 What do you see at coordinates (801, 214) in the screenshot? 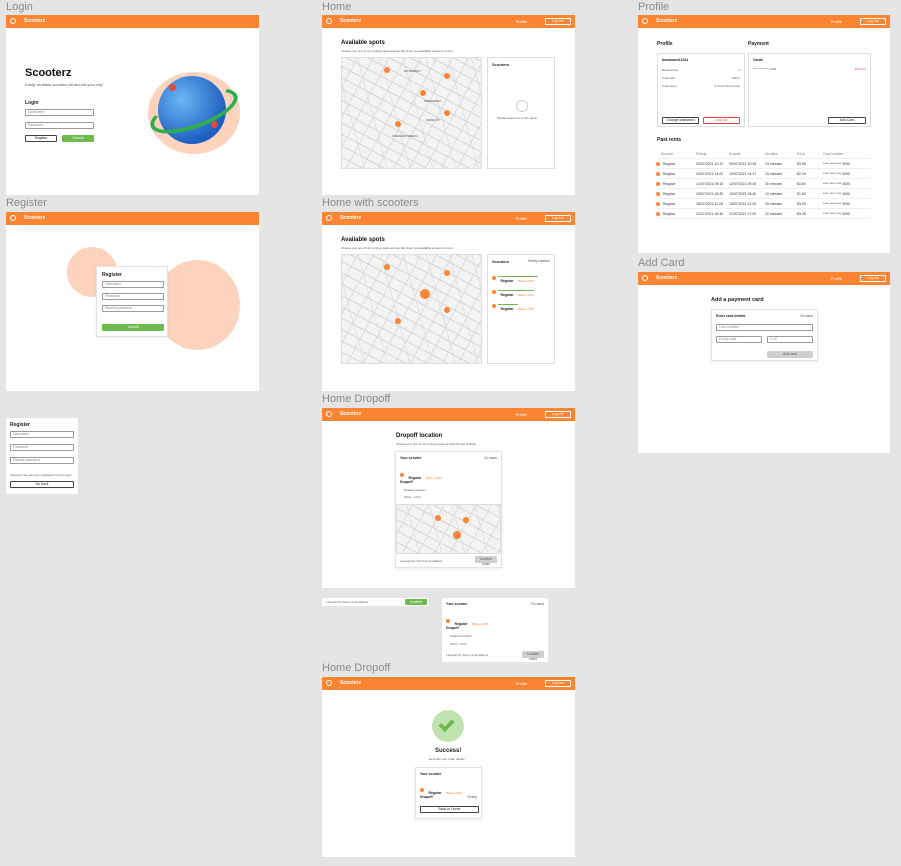
I see `cell-price: $3.25` at bounding box center [801, 214].